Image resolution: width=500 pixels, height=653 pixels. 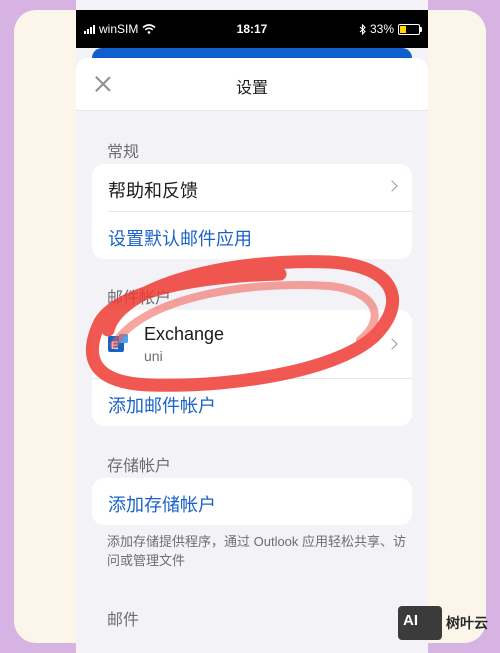 What do you see at coordinates (123, 620) in the screenshot?
I see `section-header-mail: 邮件` at bounding box center [123, 620].